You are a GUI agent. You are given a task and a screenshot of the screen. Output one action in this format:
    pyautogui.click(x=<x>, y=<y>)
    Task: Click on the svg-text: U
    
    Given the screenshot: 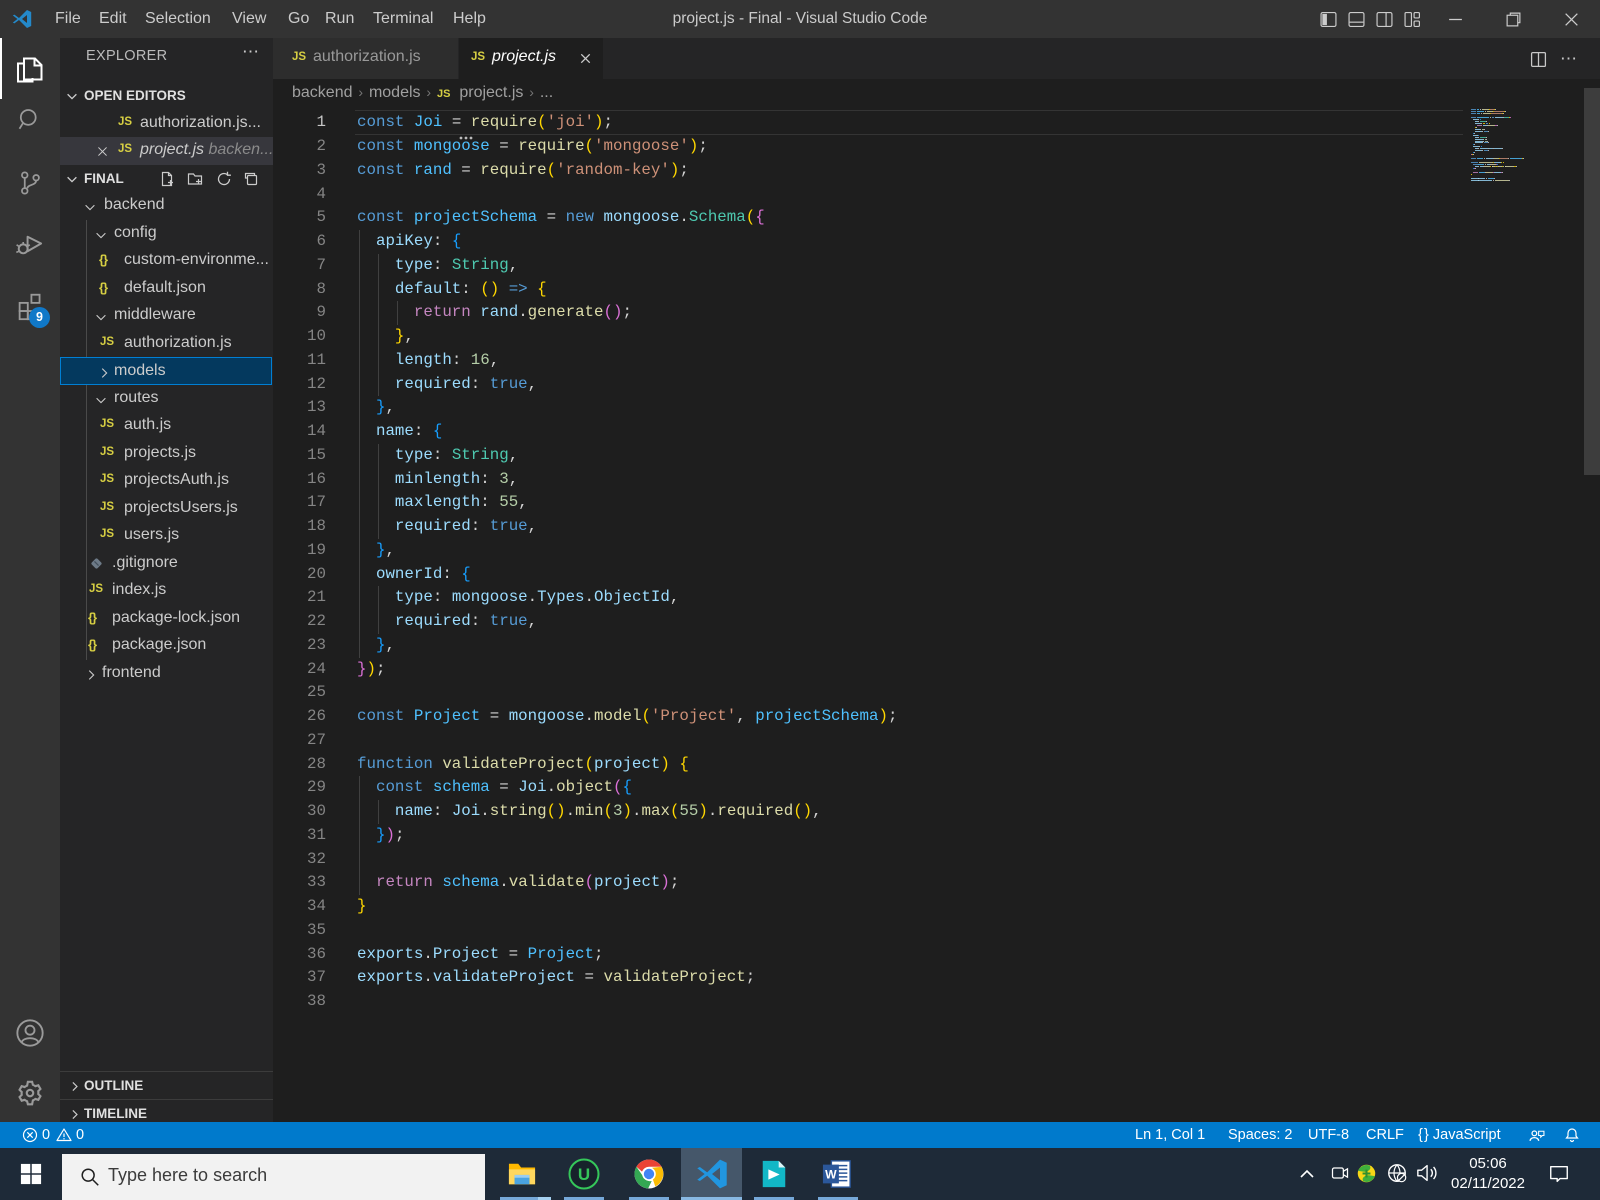 What is the action you would take?
    pyautogui.click(x=584, y=1174)
    